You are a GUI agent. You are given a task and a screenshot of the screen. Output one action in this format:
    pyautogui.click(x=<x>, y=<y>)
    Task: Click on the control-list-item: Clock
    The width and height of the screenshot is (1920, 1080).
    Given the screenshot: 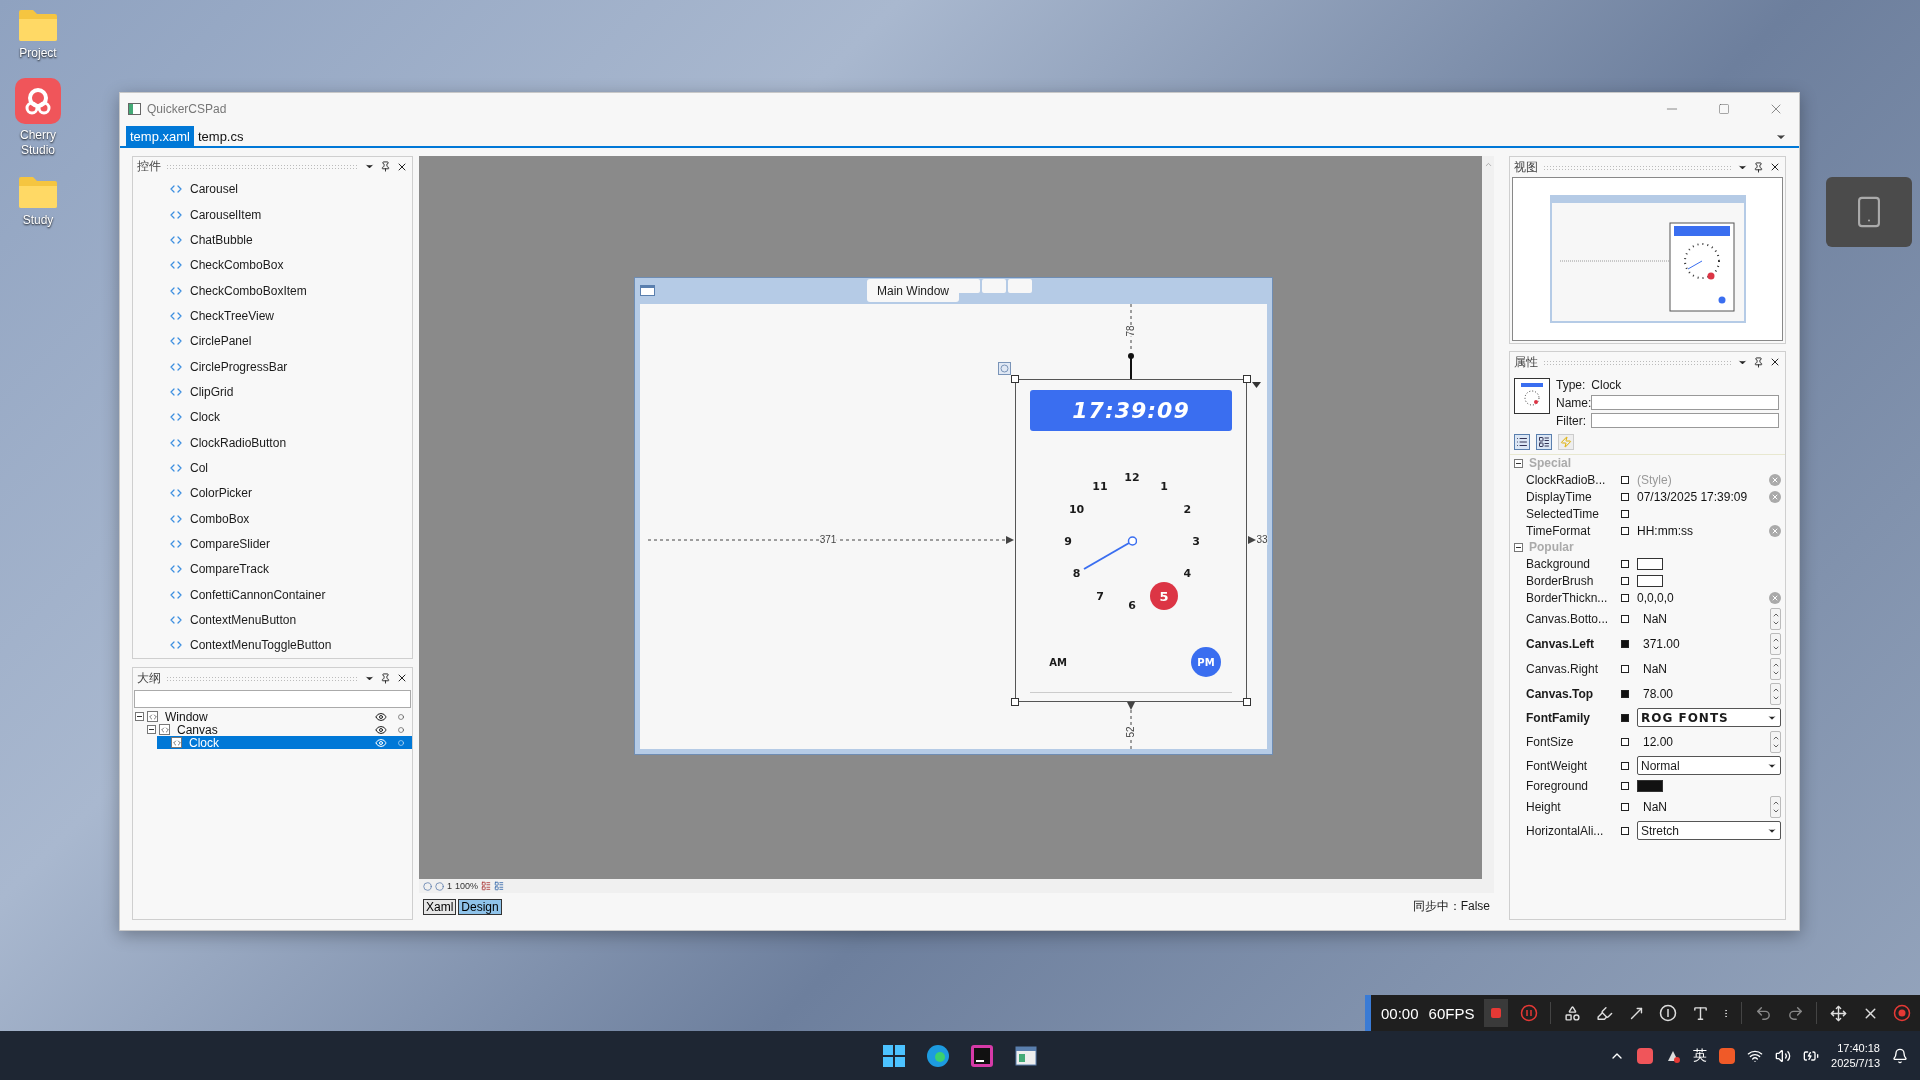 What is the action you would take?
    pyautogui.click(x=272, y=417)
    